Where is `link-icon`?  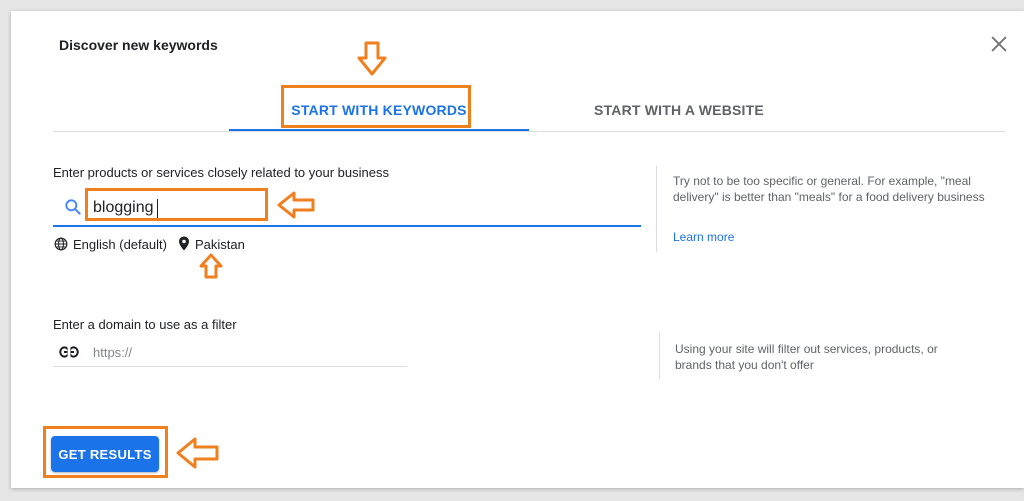
link-icon is located at coordinates (69, 352).